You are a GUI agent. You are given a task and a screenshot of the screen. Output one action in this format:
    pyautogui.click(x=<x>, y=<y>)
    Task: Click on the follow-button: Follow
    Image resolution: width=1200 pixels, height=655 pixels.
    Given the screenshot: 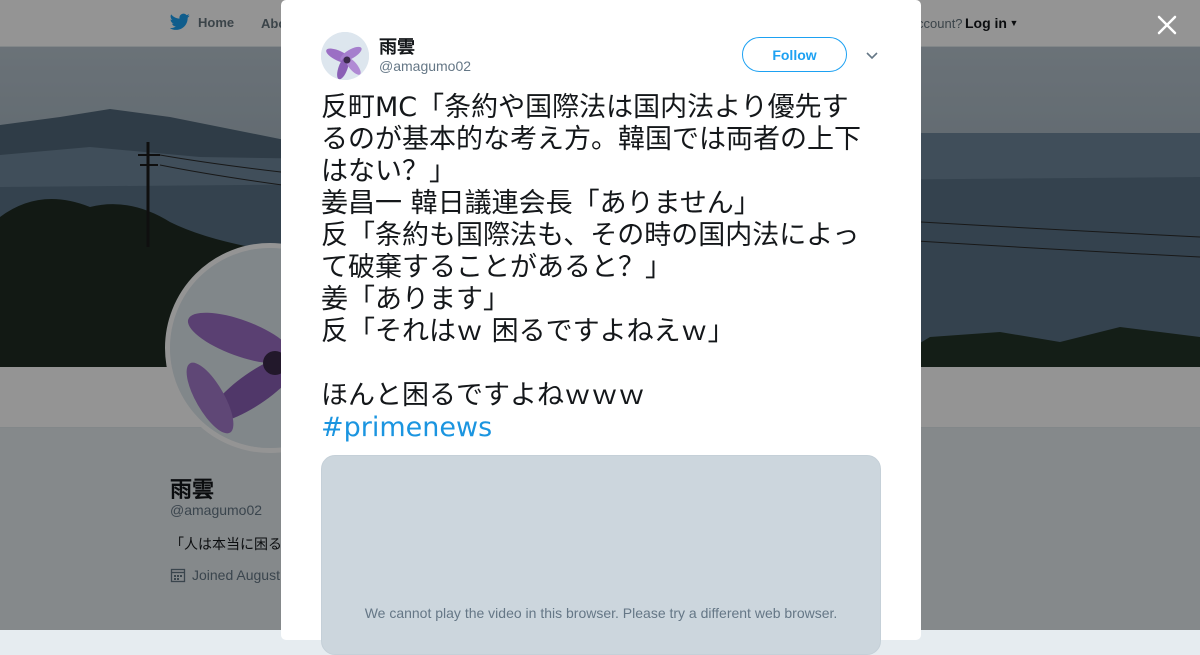 What is the action you would take?
    pyautogui.click(x=794, y=54)
    